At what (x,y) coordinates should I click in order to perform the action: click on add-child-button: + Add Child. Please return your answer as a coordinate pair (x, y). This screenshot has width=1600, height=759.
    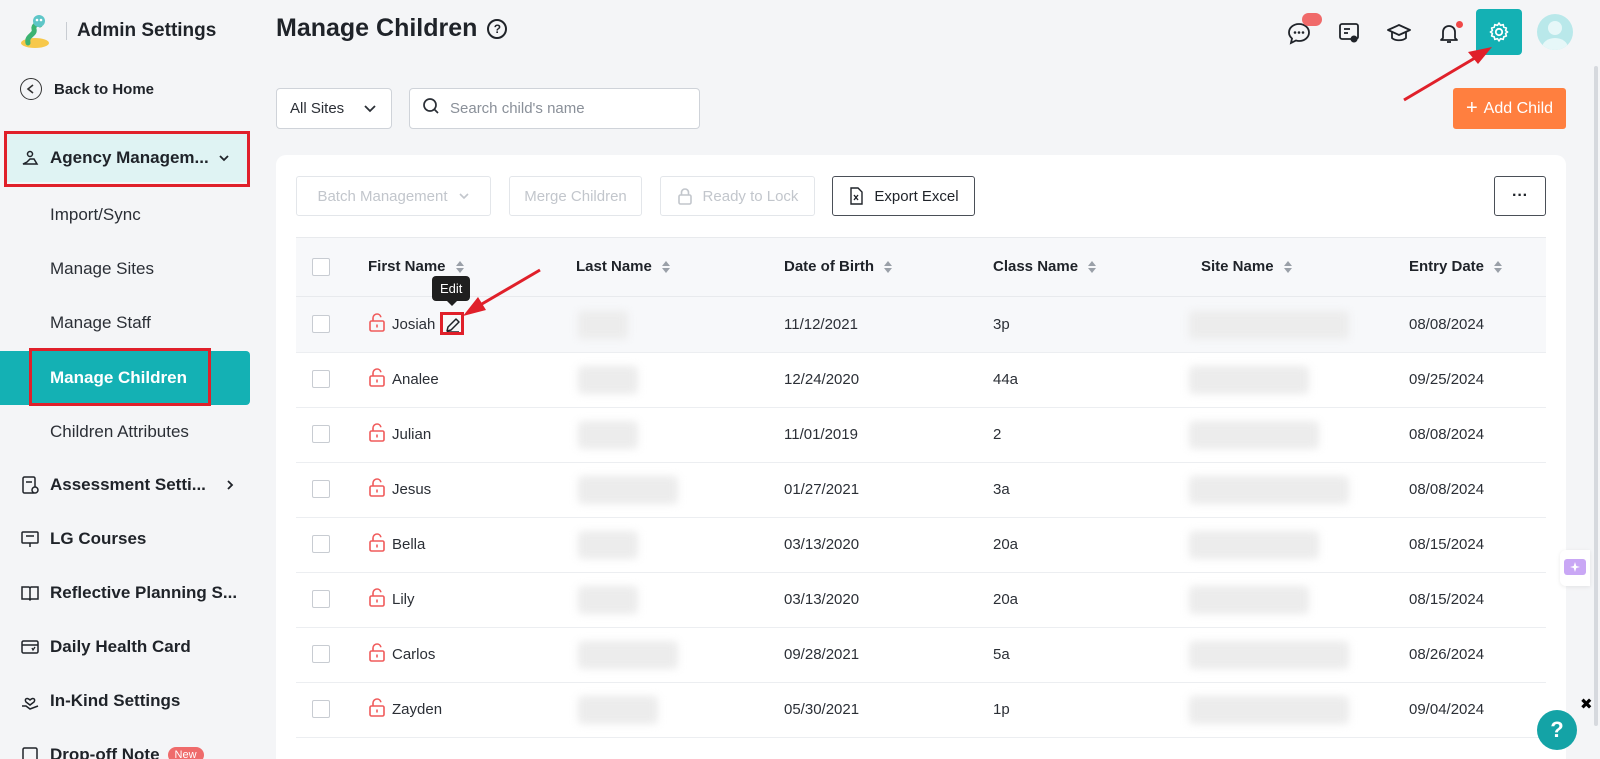
    Looking at the image, I should click on (1509, 108).